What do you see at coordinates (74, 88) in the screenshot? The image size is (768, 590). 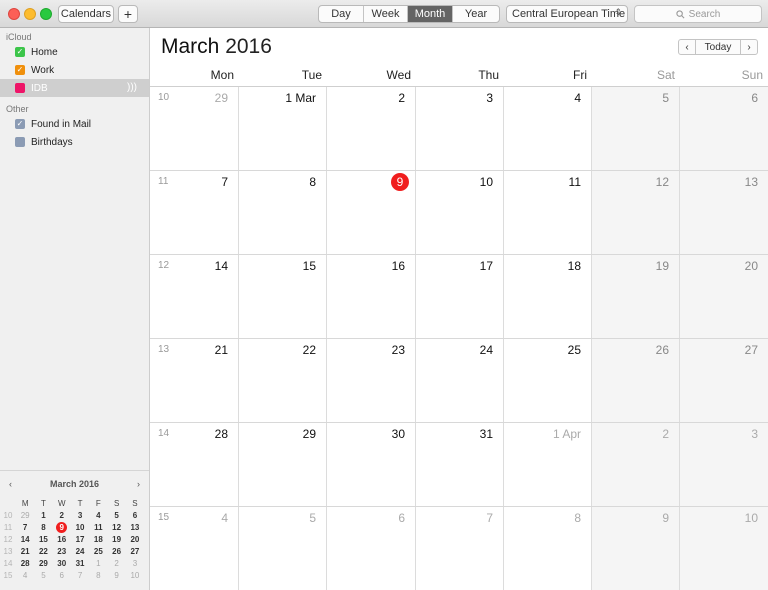 I see `calendar-item-idb: IDB )))` at bounding box center [74, 88].